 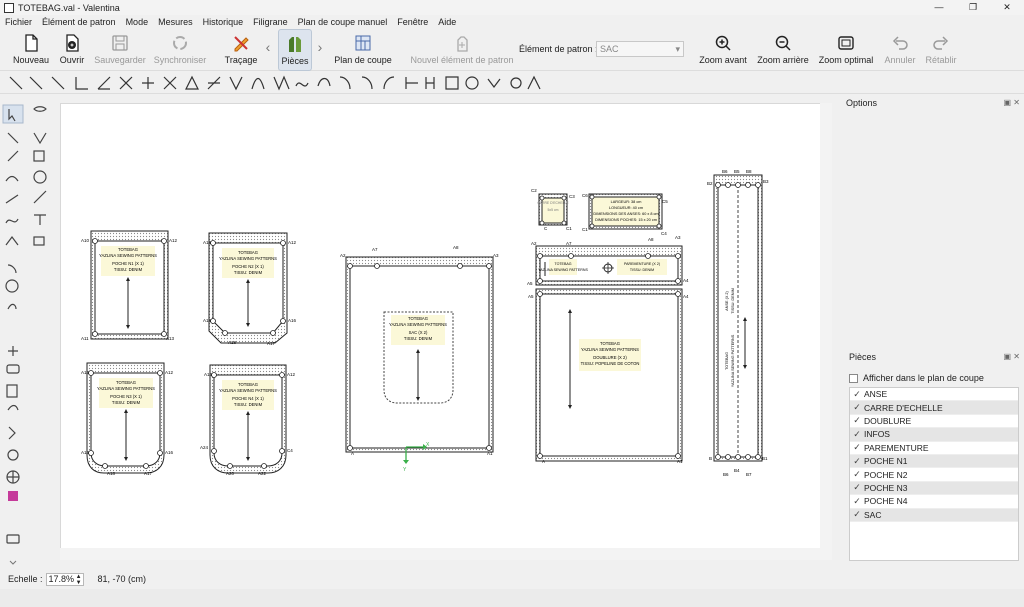 I want to click on vertical-scrollbar, so click(x=826, y=326).